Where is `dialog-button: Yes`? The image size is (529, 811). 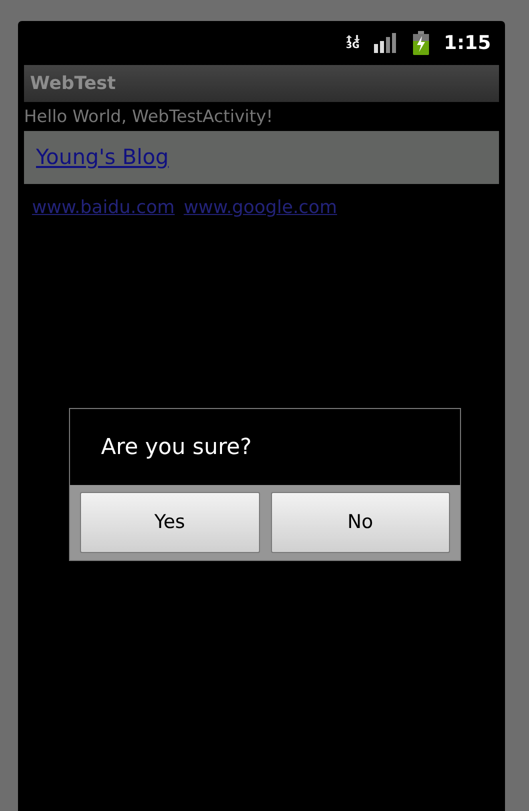
dialog-button: Yes is located at coordinates (170, 522).